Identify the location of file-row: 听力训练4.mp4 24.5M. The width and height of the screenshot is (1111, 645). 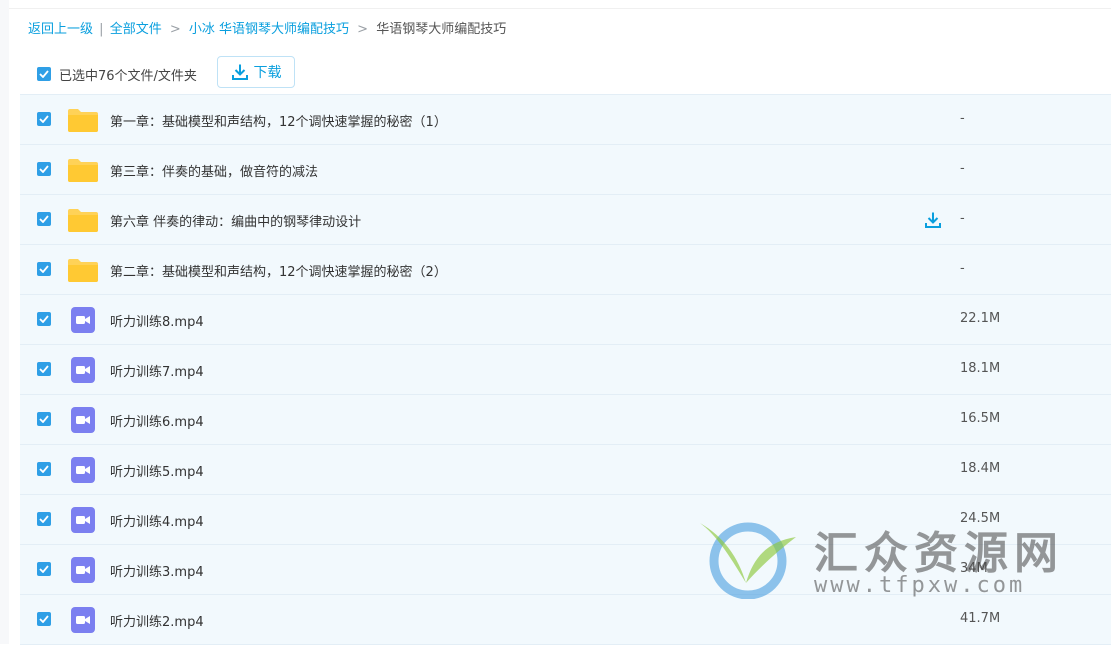
(565, 520).